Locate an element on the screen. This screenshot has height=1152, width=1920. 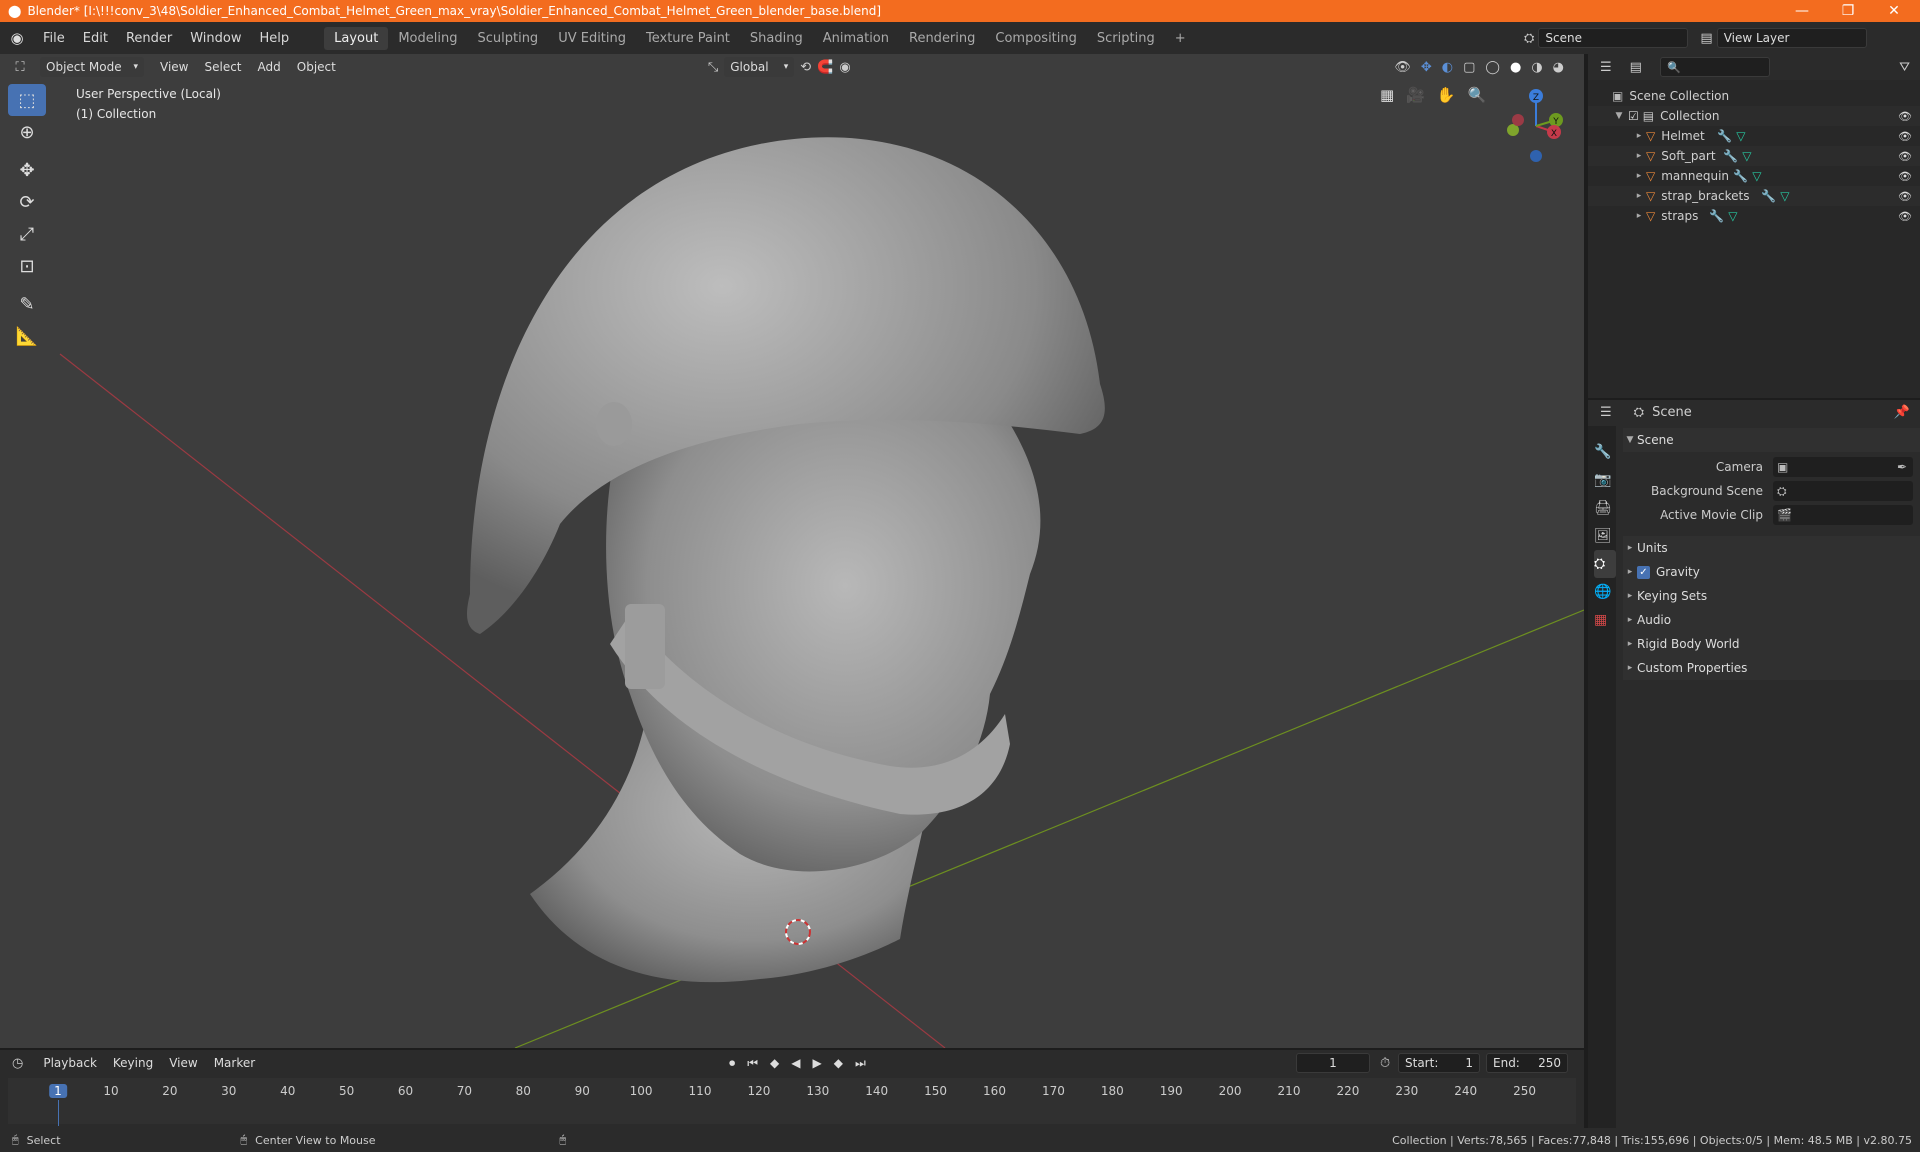
menu-keying: Keying is located at coordinates (133, 1063).